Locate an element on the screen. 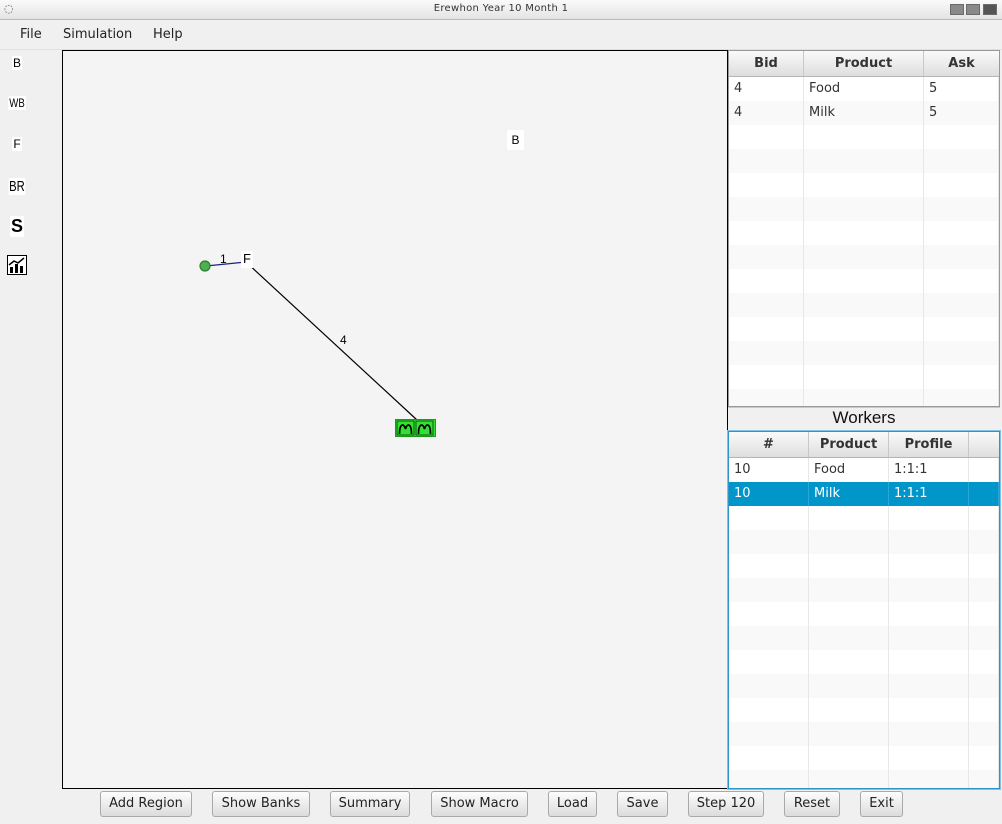 The height and width of the screenshot is (824, 1002). tool-shop-label: S is located at coordinates (16, 226).